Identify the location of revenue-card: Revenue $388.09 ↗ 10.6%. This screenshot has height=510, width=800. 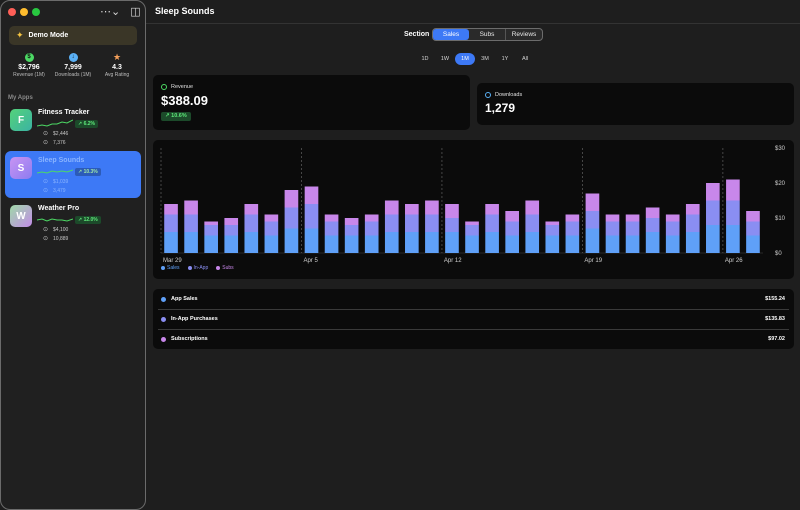
(311, 102).